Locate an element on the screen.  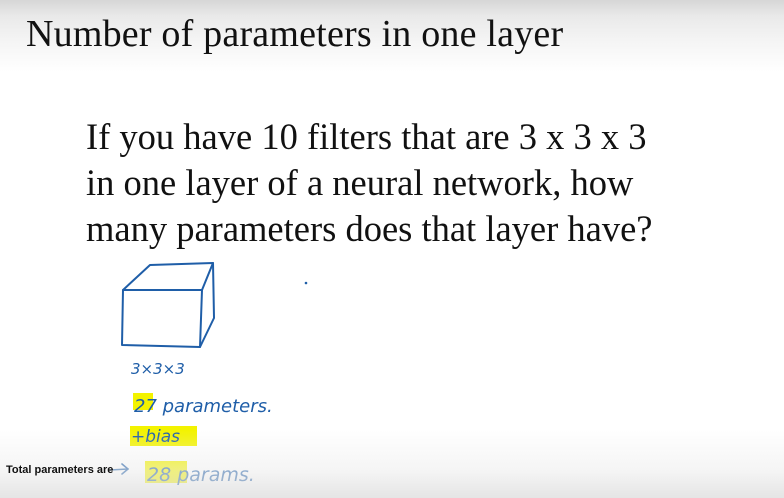
handwritten-params: 27 parameters. is located at coordinates (203, 406).